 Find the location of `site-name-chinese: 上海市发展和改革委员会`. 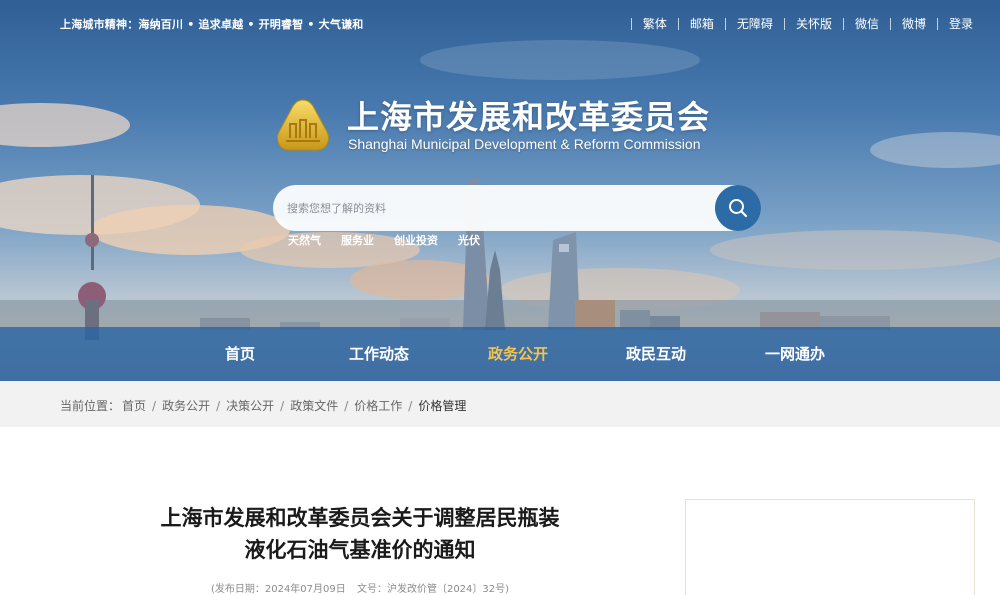

site-name-chinese: 上海市发展和改革委员会 is located at coordinates (529, 117).